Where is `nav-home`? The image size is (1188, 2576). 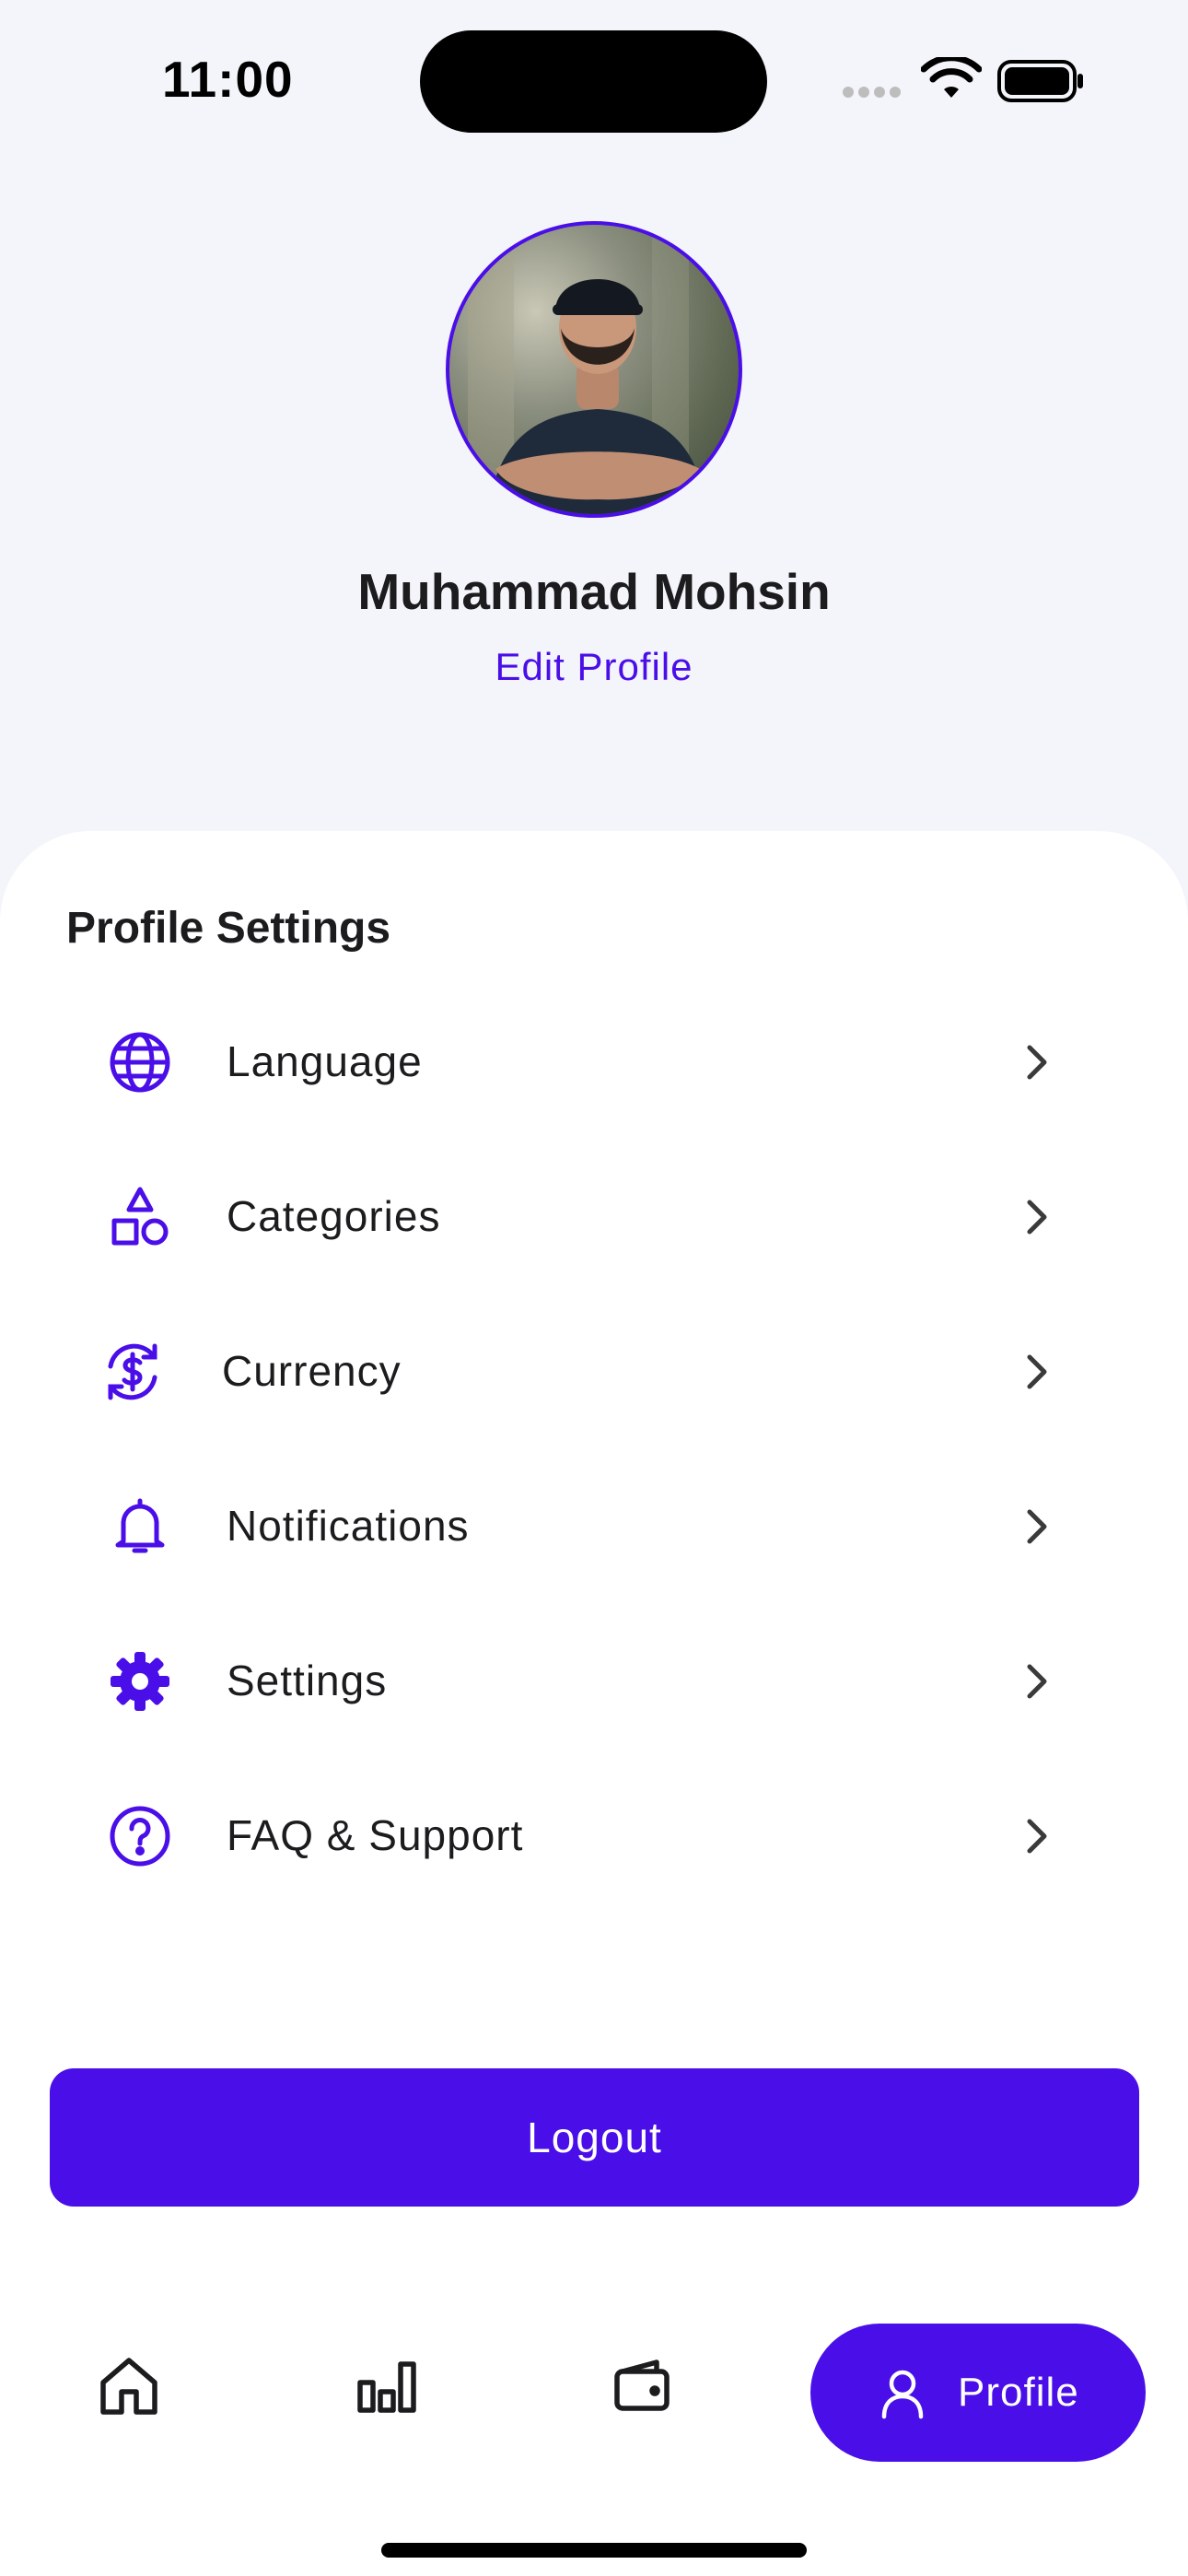
nav-home is located at coordinates (129, 2386).